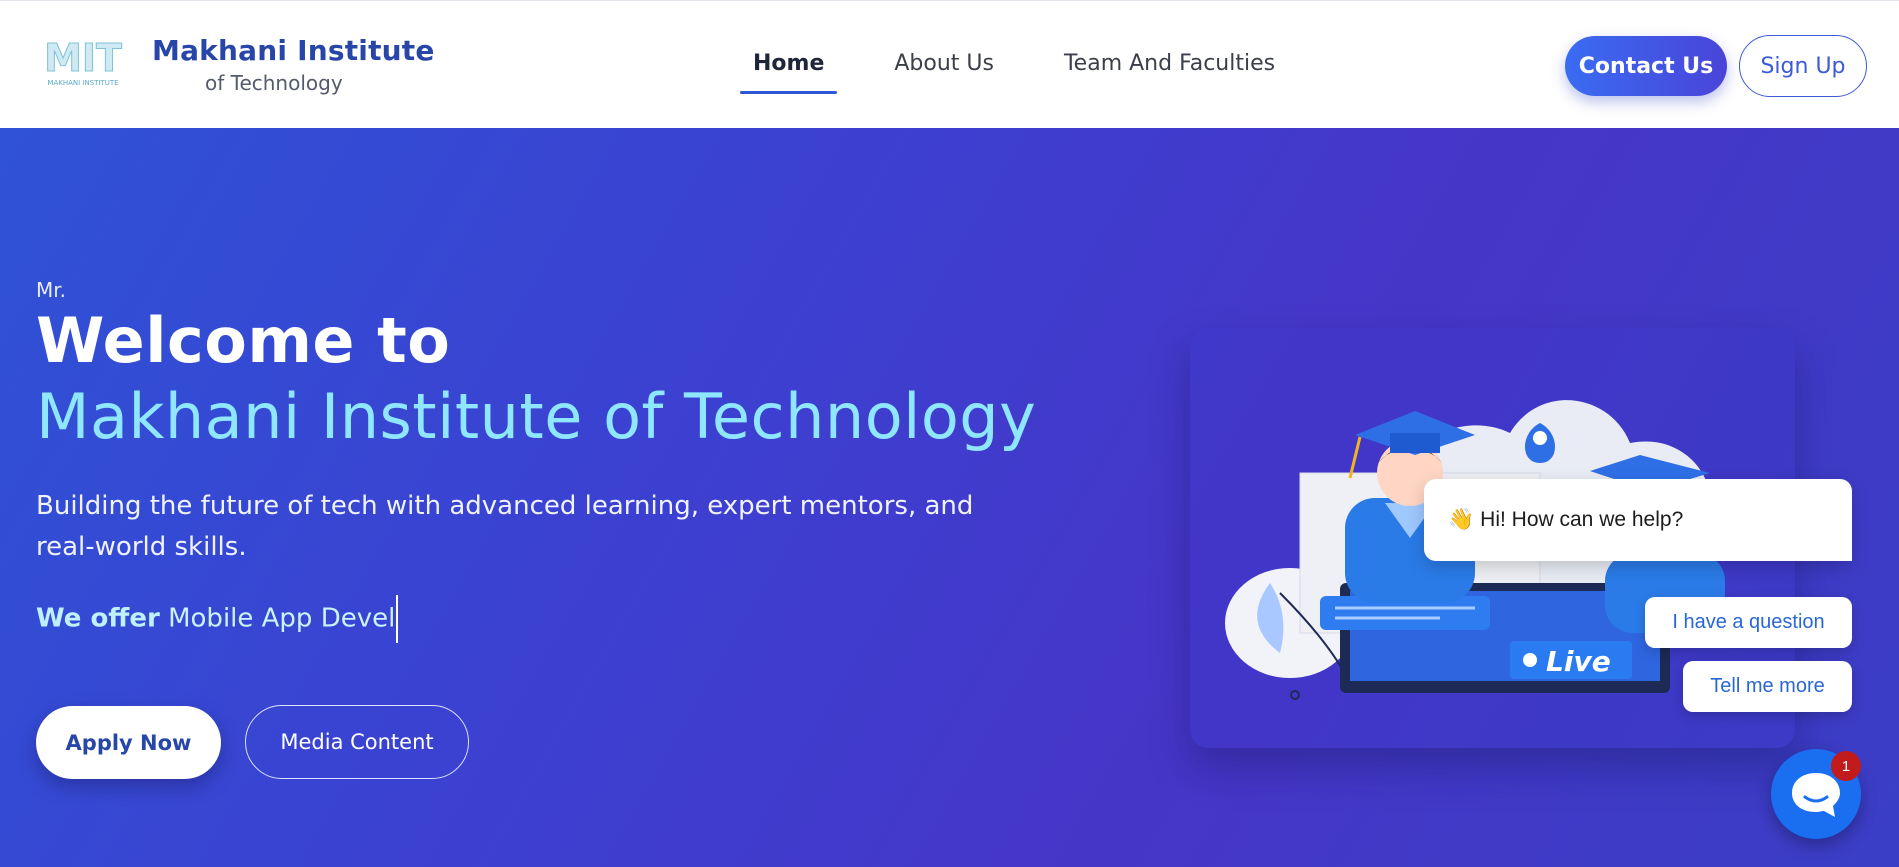 The height and width of the screenshot is (867, 1899). Describe the element at coordinates (293, 50) in the screenshot. I see `brand-name: Makhani Institute` at that location.